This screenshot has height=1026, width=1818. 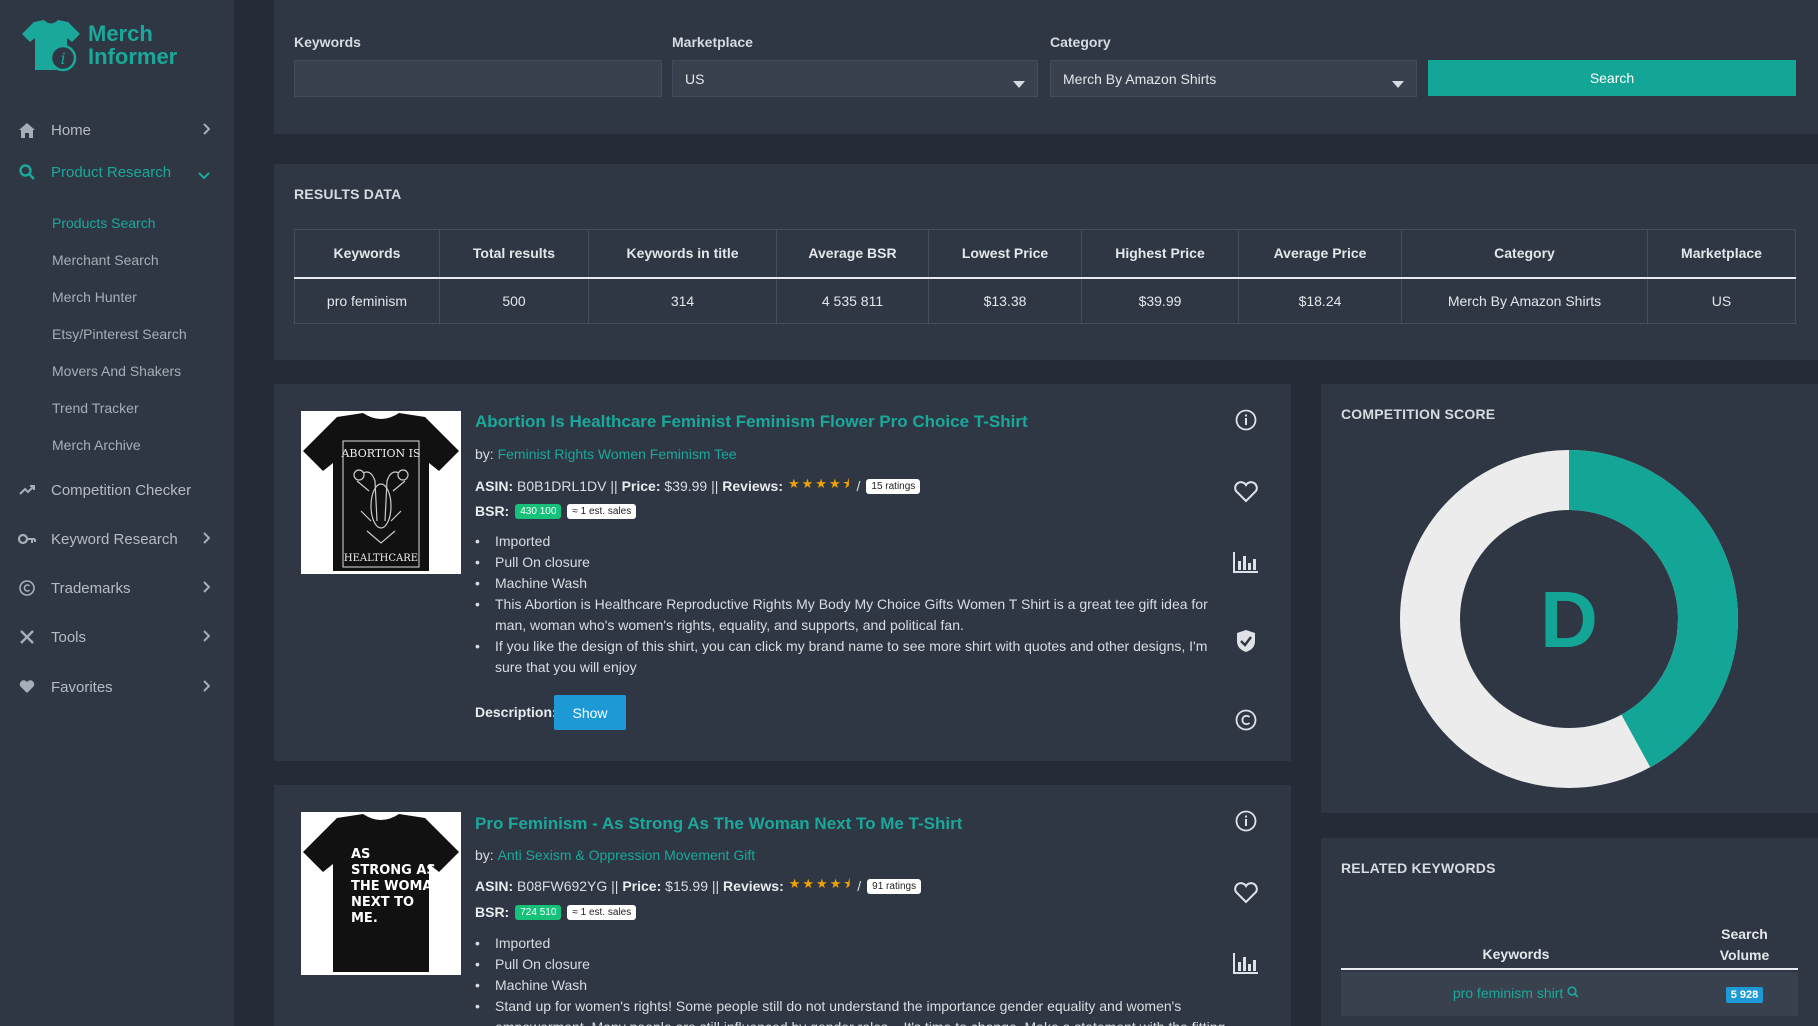 What do you see at coordinates (120, 33) in the screenshot?
I see `logo-line1: Merch` at bounding box center [120, 33].